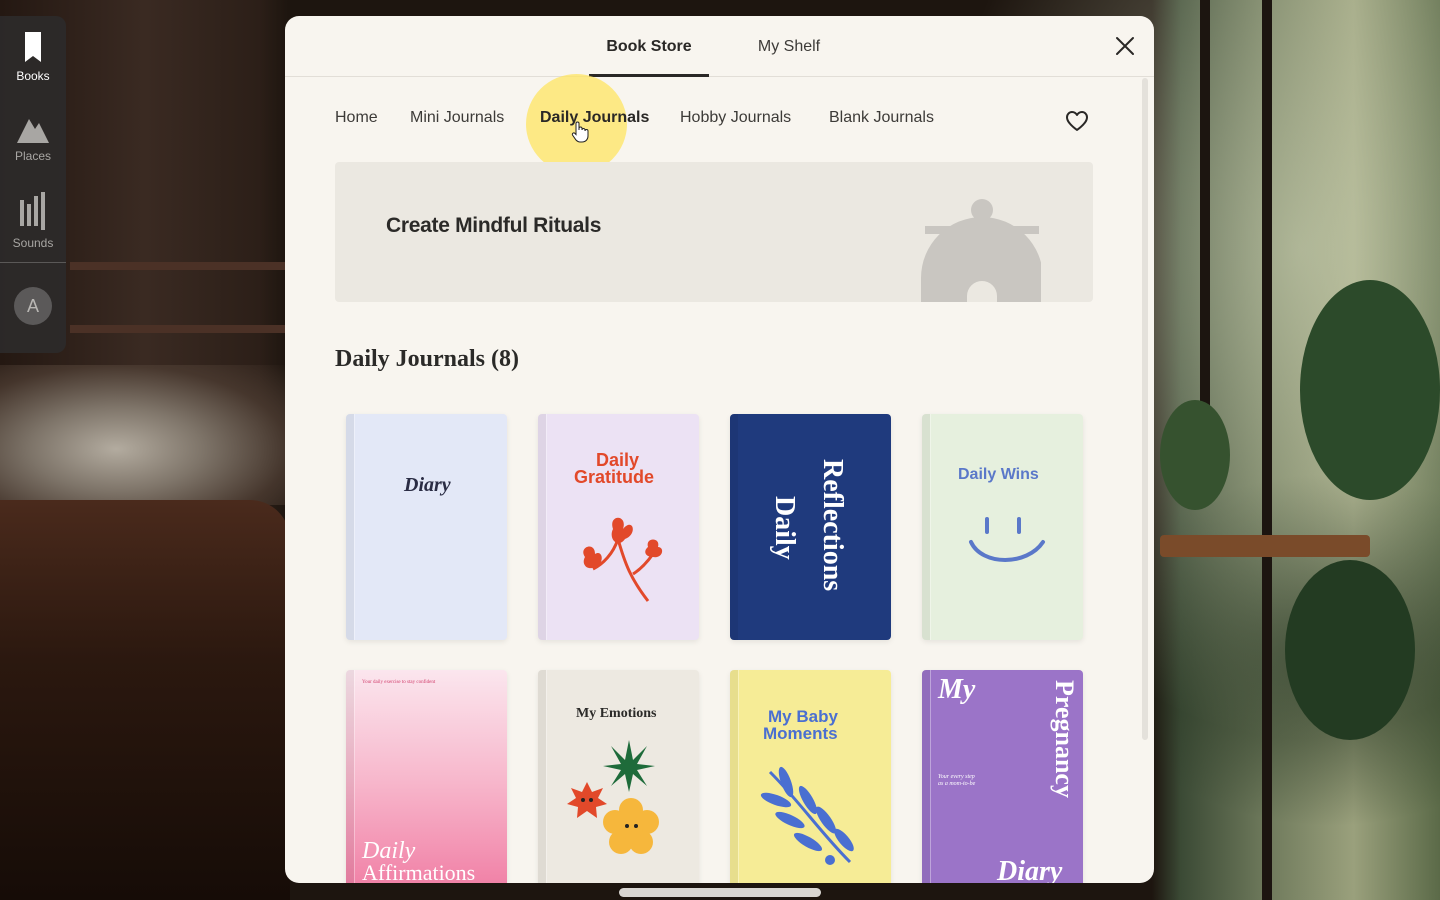 The height and width of the screenshot is (900, 1440). What do you see at coordinates (714, 232) in the screenshot?
I see `promo-banner: Create Mindful Rituals` at bounding box center [714, 232].